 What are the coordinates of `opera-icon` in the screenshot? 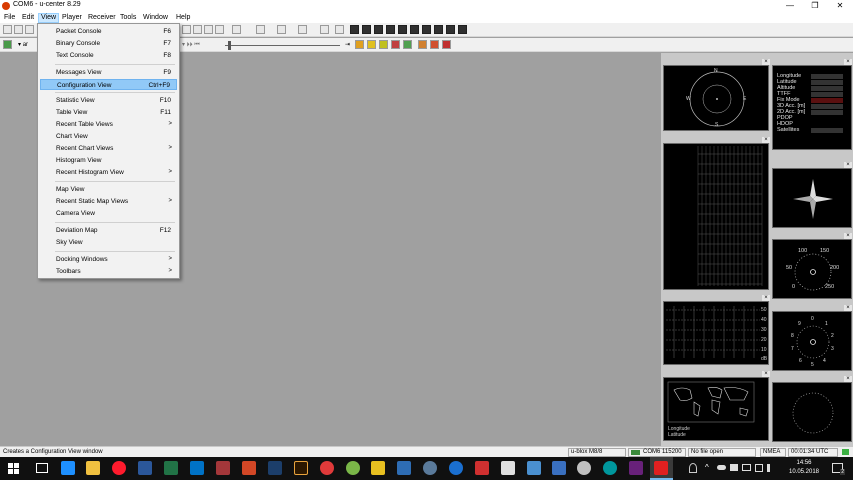 It's located at (119, 468).